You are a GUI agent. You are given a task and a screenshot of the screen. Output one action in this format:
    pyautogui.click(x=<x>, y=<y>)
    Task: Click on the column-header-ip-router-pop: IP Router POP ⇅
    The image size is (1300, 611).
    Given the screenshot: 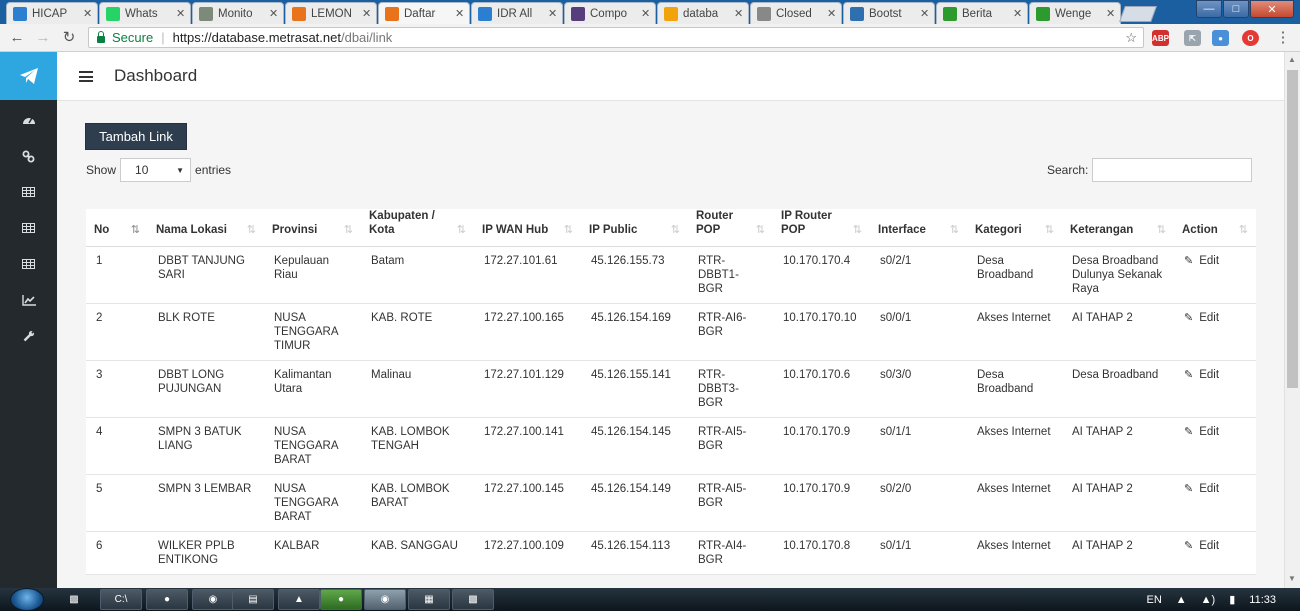 What is the action you would take?
    pyautogui.click(x=821, y=228)
    